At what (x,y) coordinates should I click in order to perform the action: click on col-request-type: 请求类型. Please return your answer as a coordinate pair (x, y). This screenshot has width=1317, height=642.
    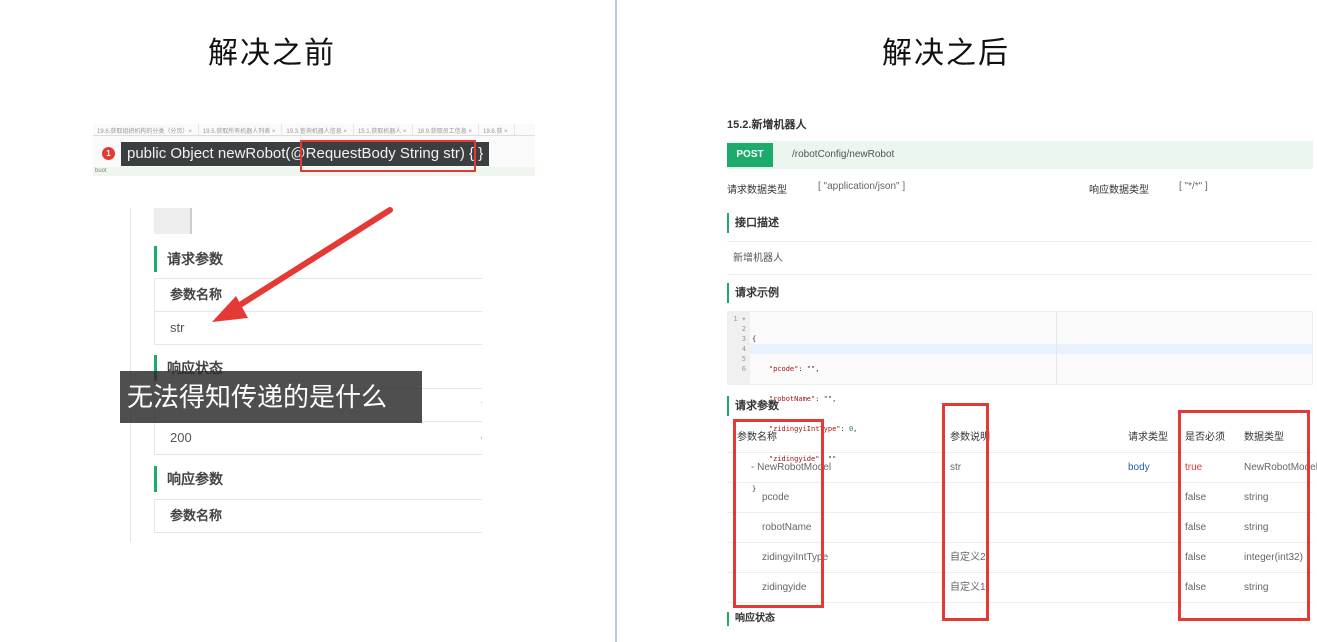
    Looking at the image, I should click on (1148, 437).